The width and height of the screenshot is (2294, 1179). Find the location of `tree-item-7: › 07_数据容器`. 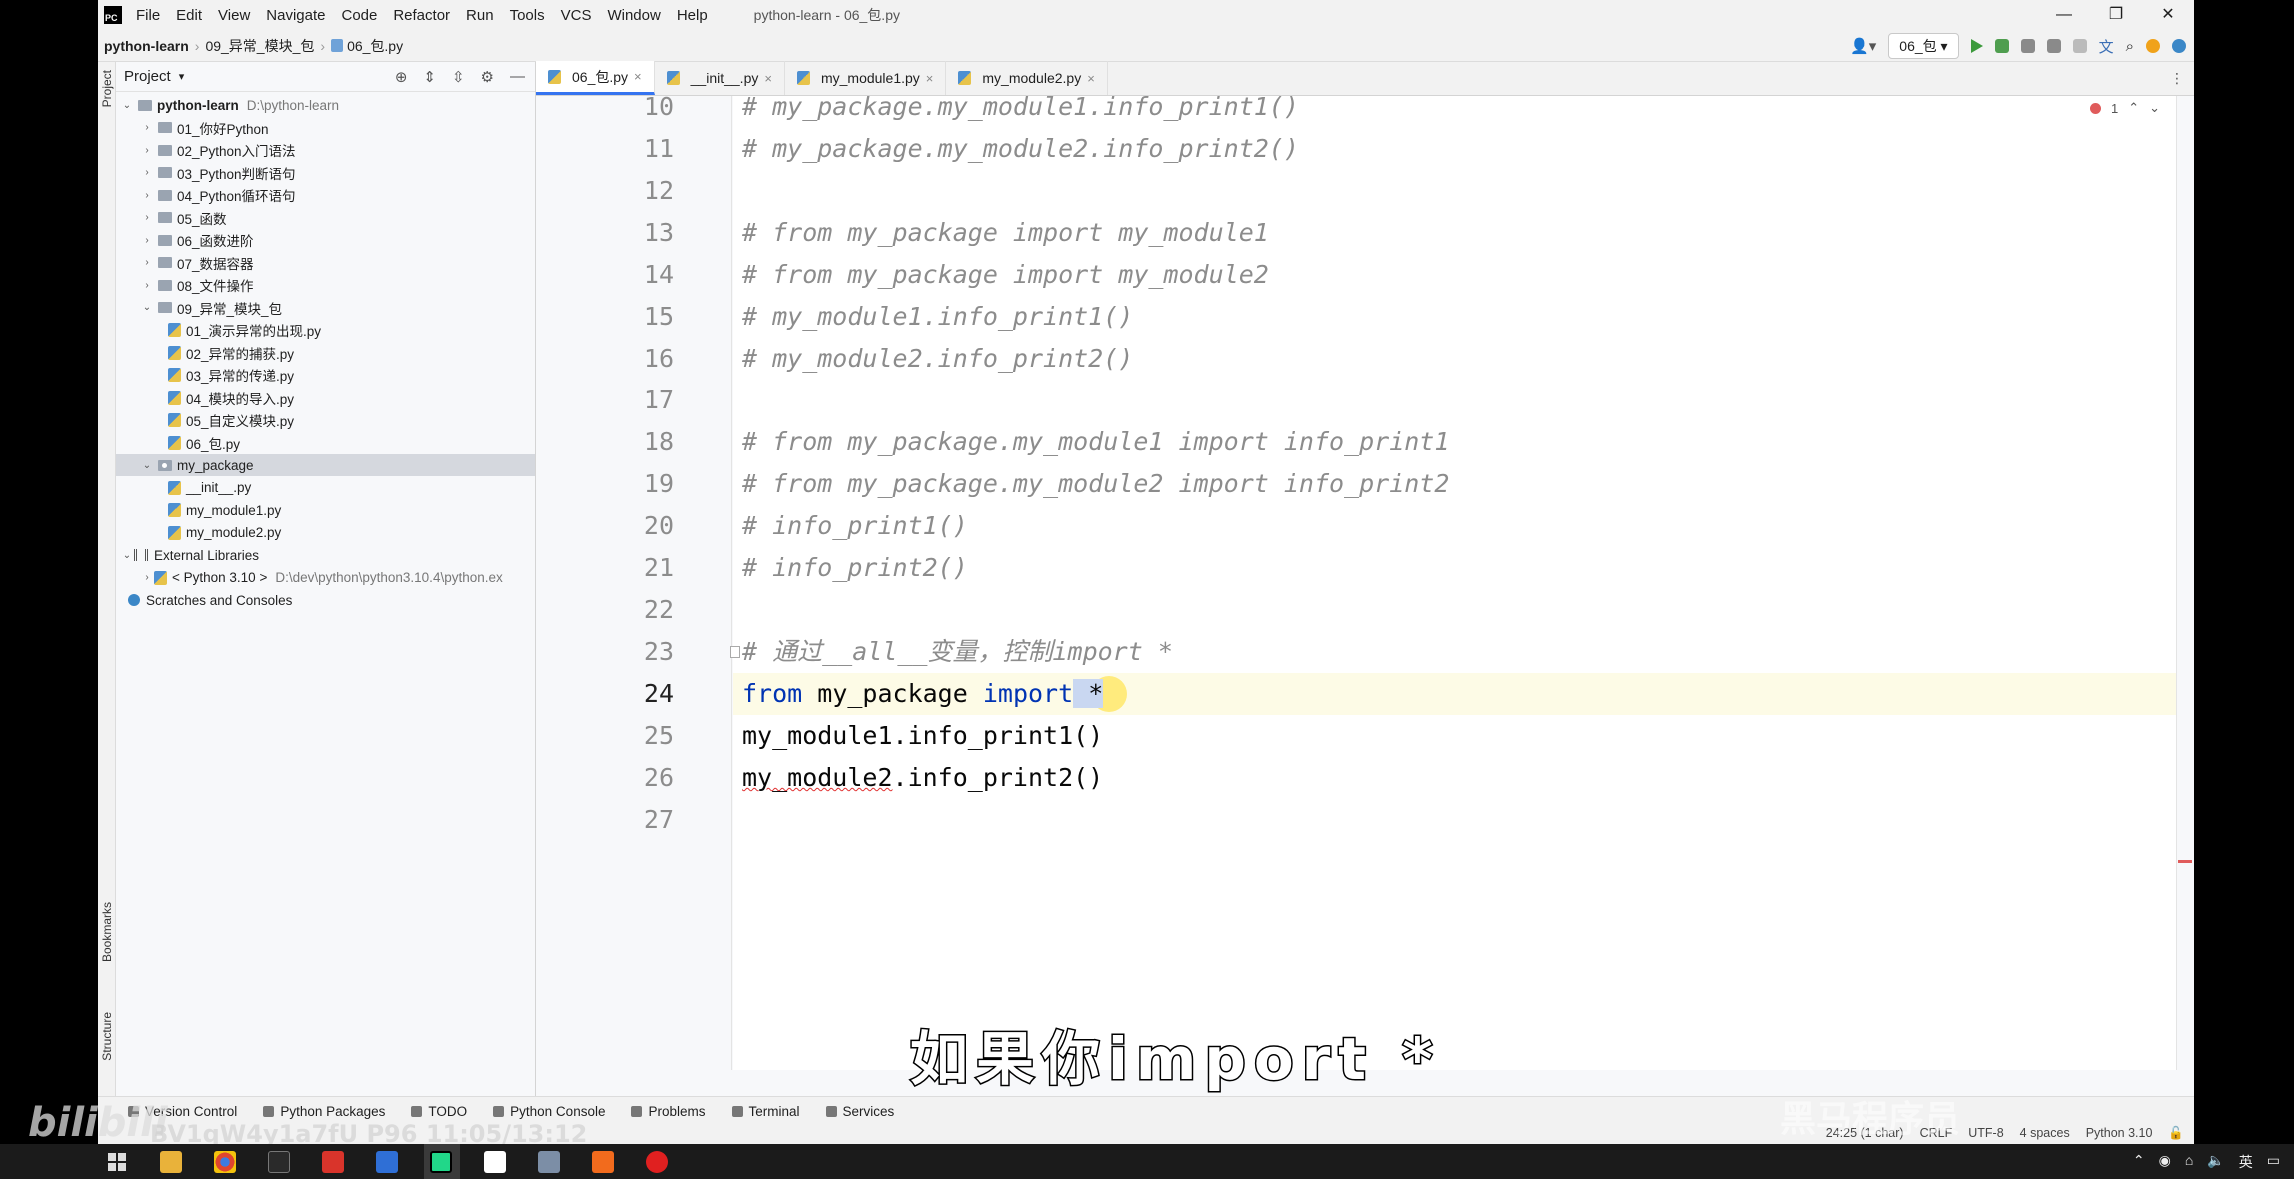

tree-item-7: › 07_数据容器 is located at coordinates (325, 263).